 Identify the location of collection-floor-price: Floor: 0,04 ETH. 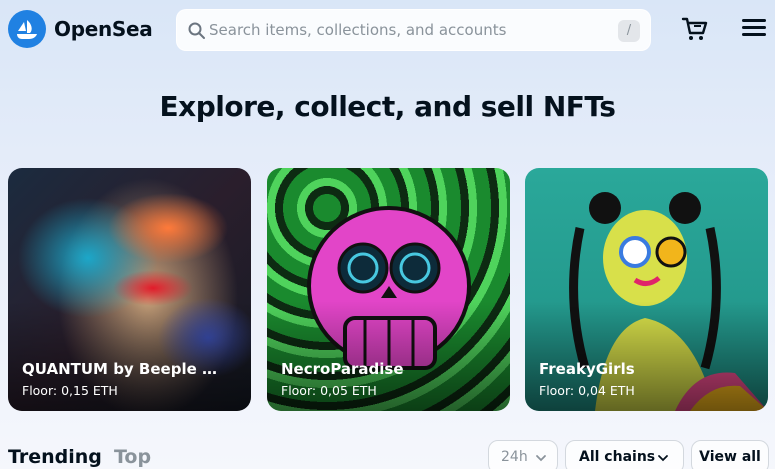
(587, 390).